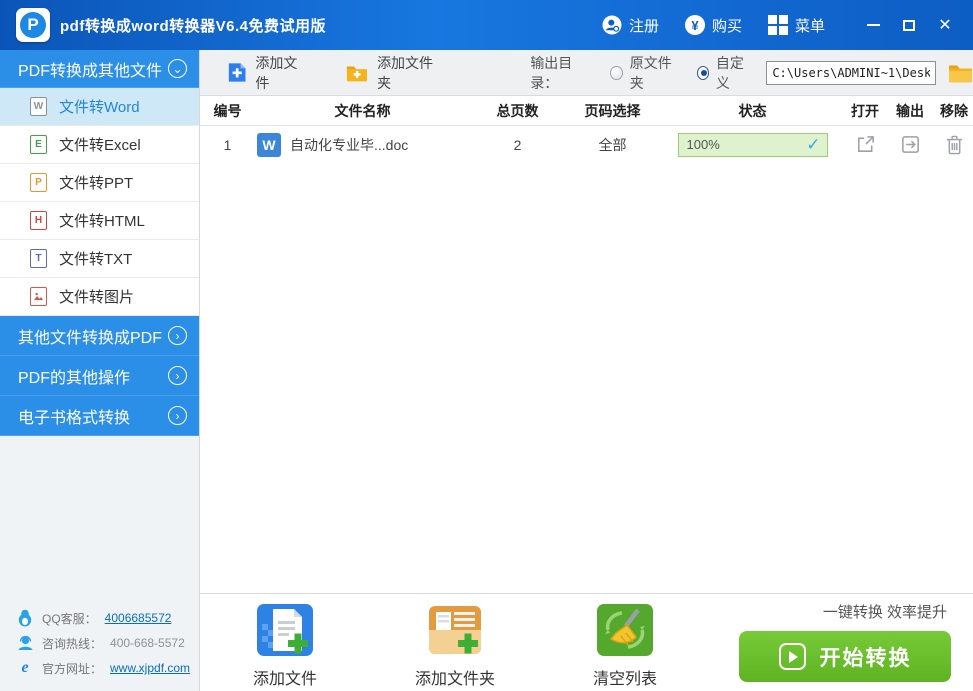  I want to click on radio-source-folder-label: 原文件夹, so click(650, 72).